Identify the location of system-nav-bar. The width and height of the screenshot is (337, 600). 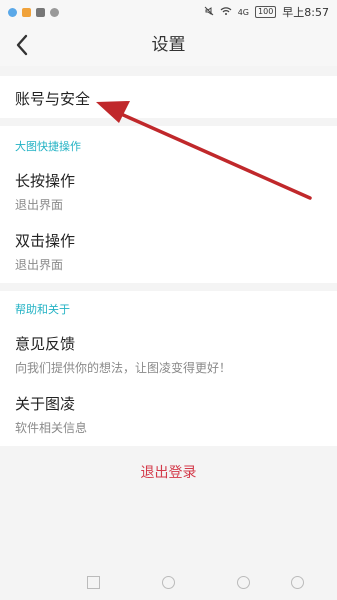
(168, 583).